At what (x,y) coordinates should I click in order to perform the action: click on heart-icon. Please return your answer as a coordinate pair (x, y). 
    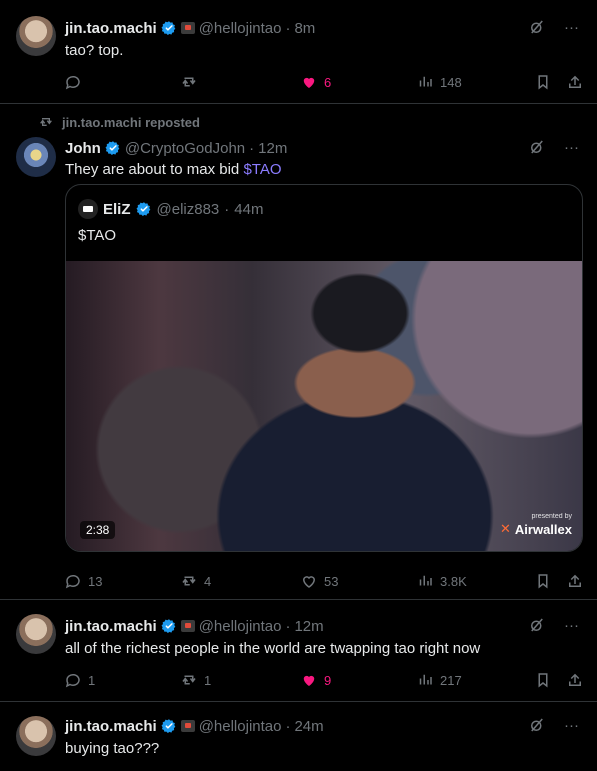
    Looking at the image, I should click on (309, 582).